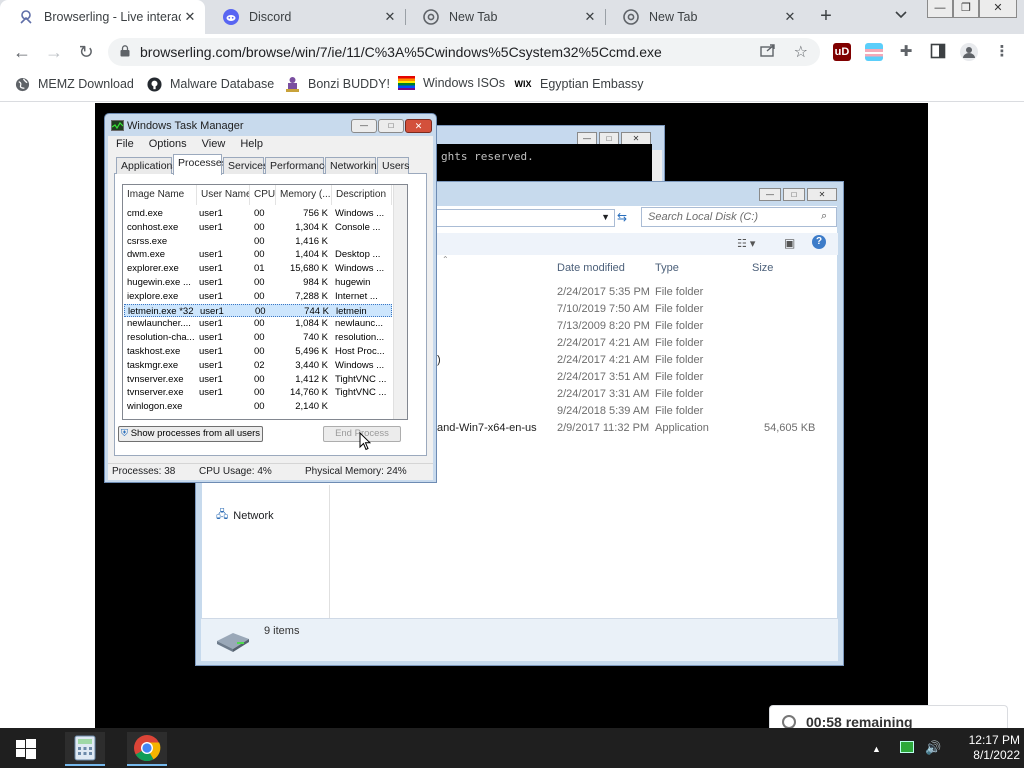  Describe the element at coordinates (548, 154) in the screenshot. I see `cmd-window: — □ ✕ ghts reserved.` at that location.